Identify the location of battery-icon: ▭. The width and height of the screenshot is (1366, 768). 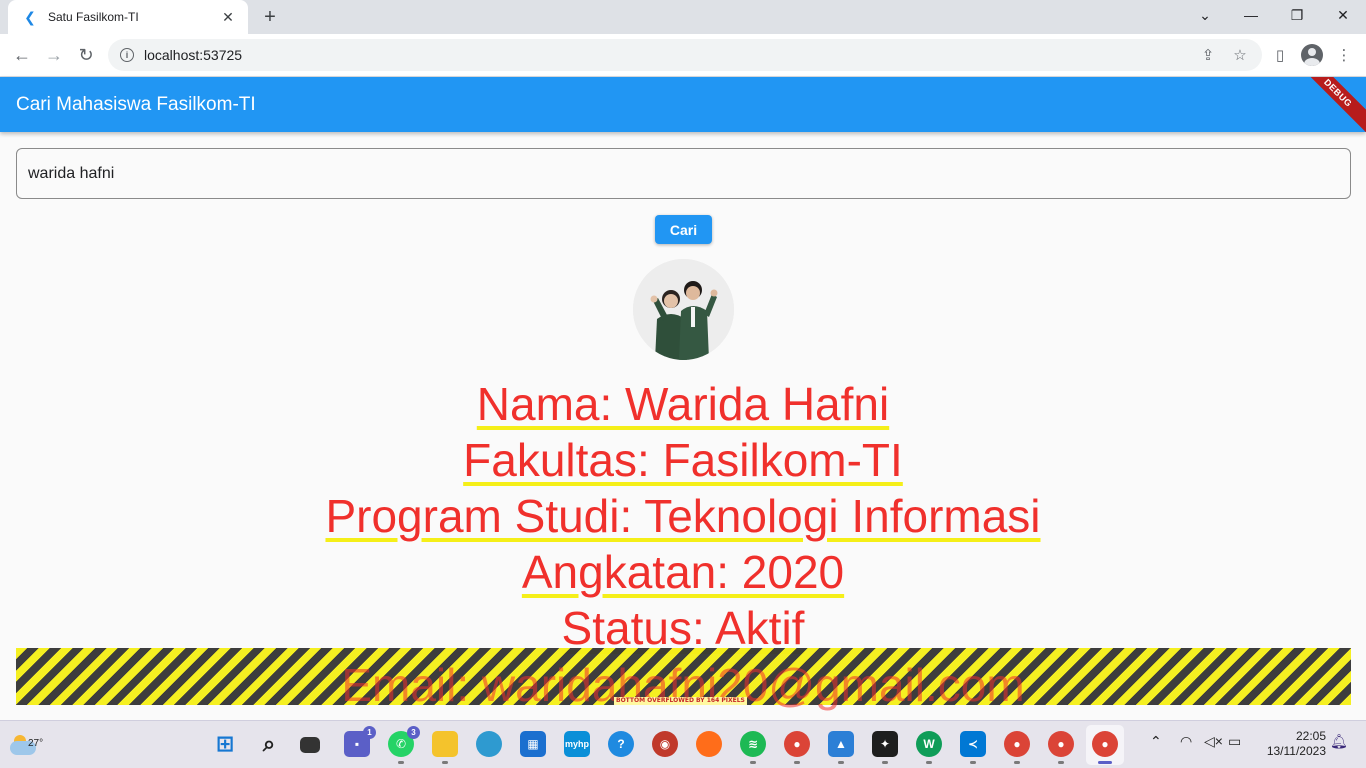
(1234, 741).